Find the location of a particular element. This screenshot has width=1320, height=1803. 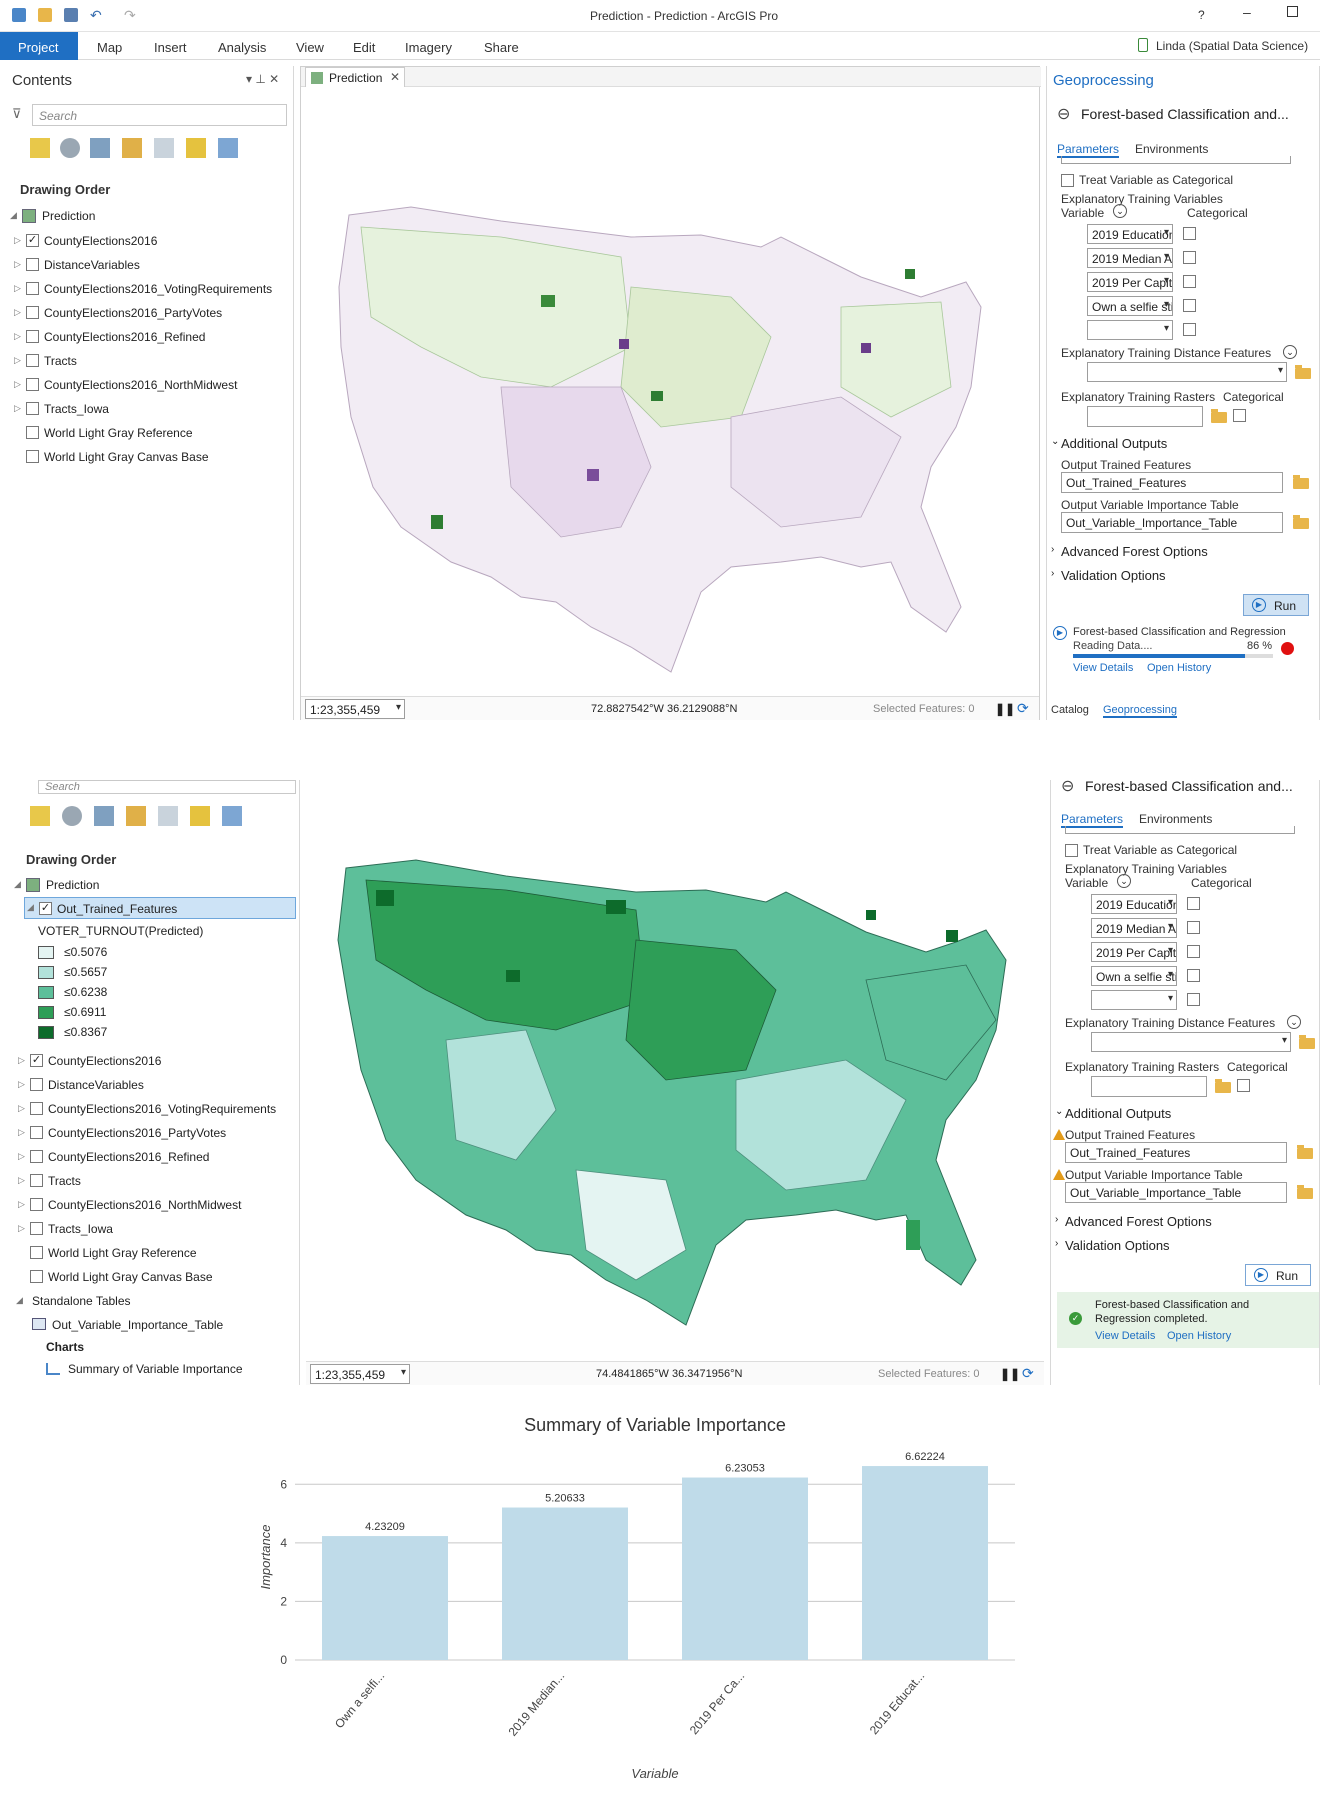

redo-icon: ↷ is located at coordinates (130, 15).